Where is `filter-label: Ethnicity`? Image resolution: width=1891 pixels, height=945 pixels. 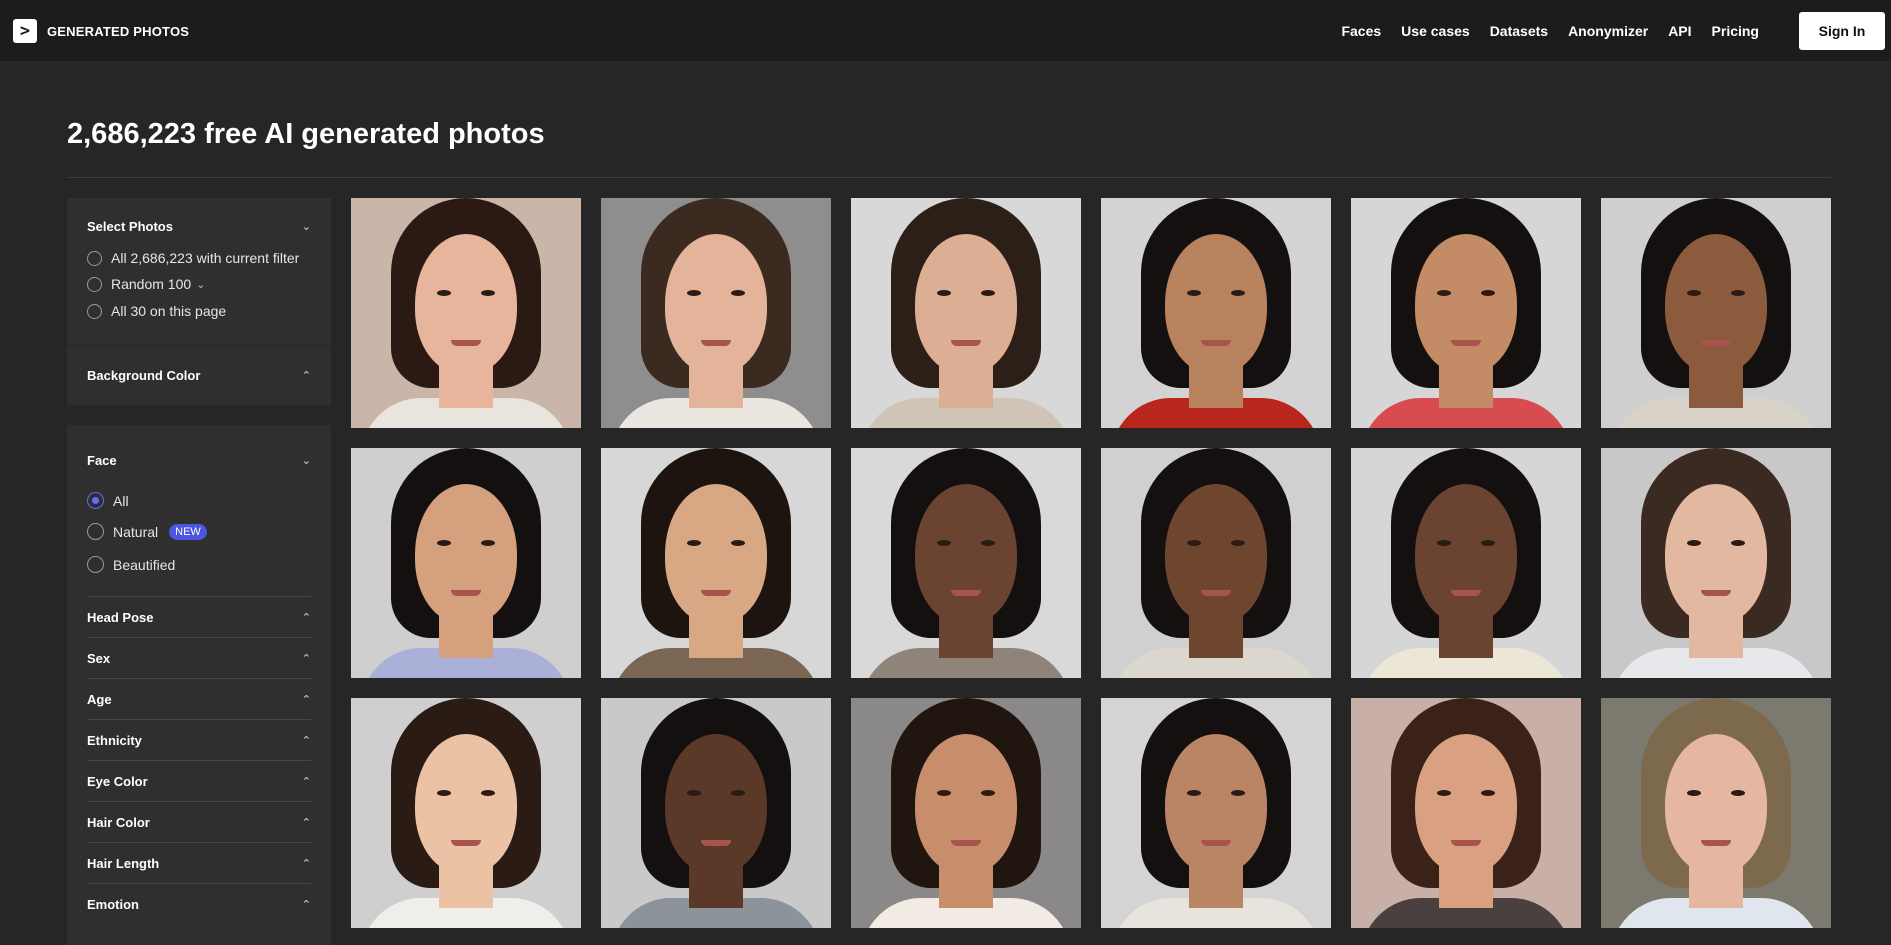
filter-label: Ethnicity is located at coordinates (114, 740).